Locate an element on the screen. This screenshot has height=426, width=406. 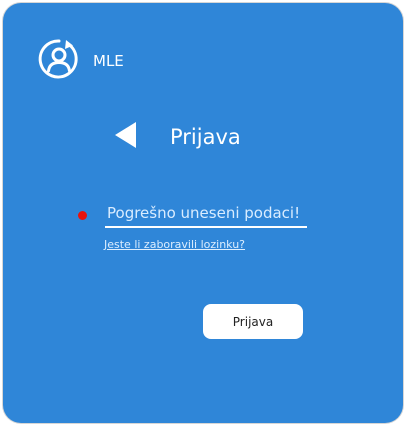
page-title: Prijava is located at coordinates (205, 137).